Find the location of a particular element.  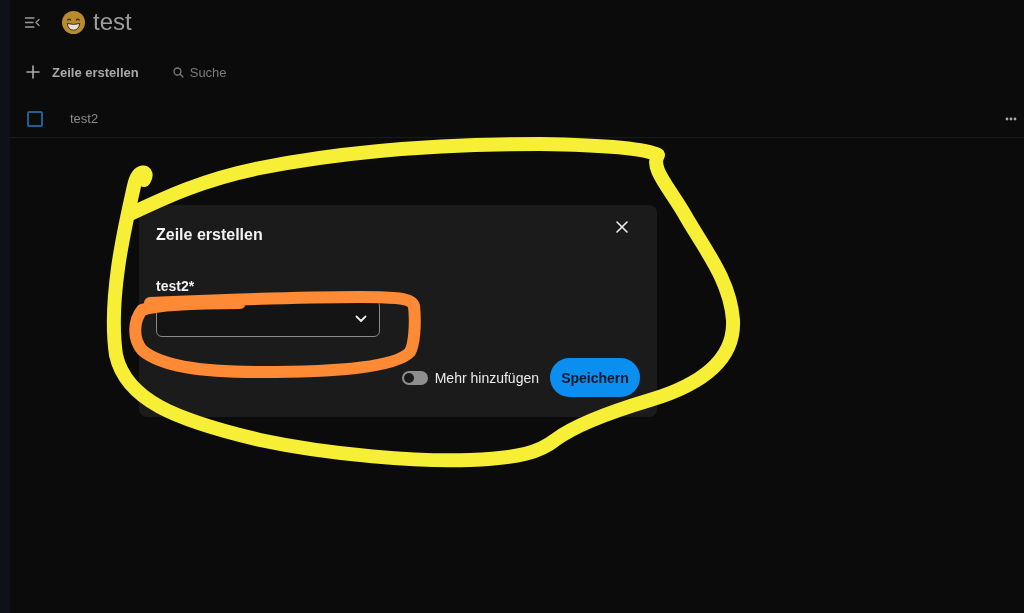

search-icon is located at coordinates (178, 72).